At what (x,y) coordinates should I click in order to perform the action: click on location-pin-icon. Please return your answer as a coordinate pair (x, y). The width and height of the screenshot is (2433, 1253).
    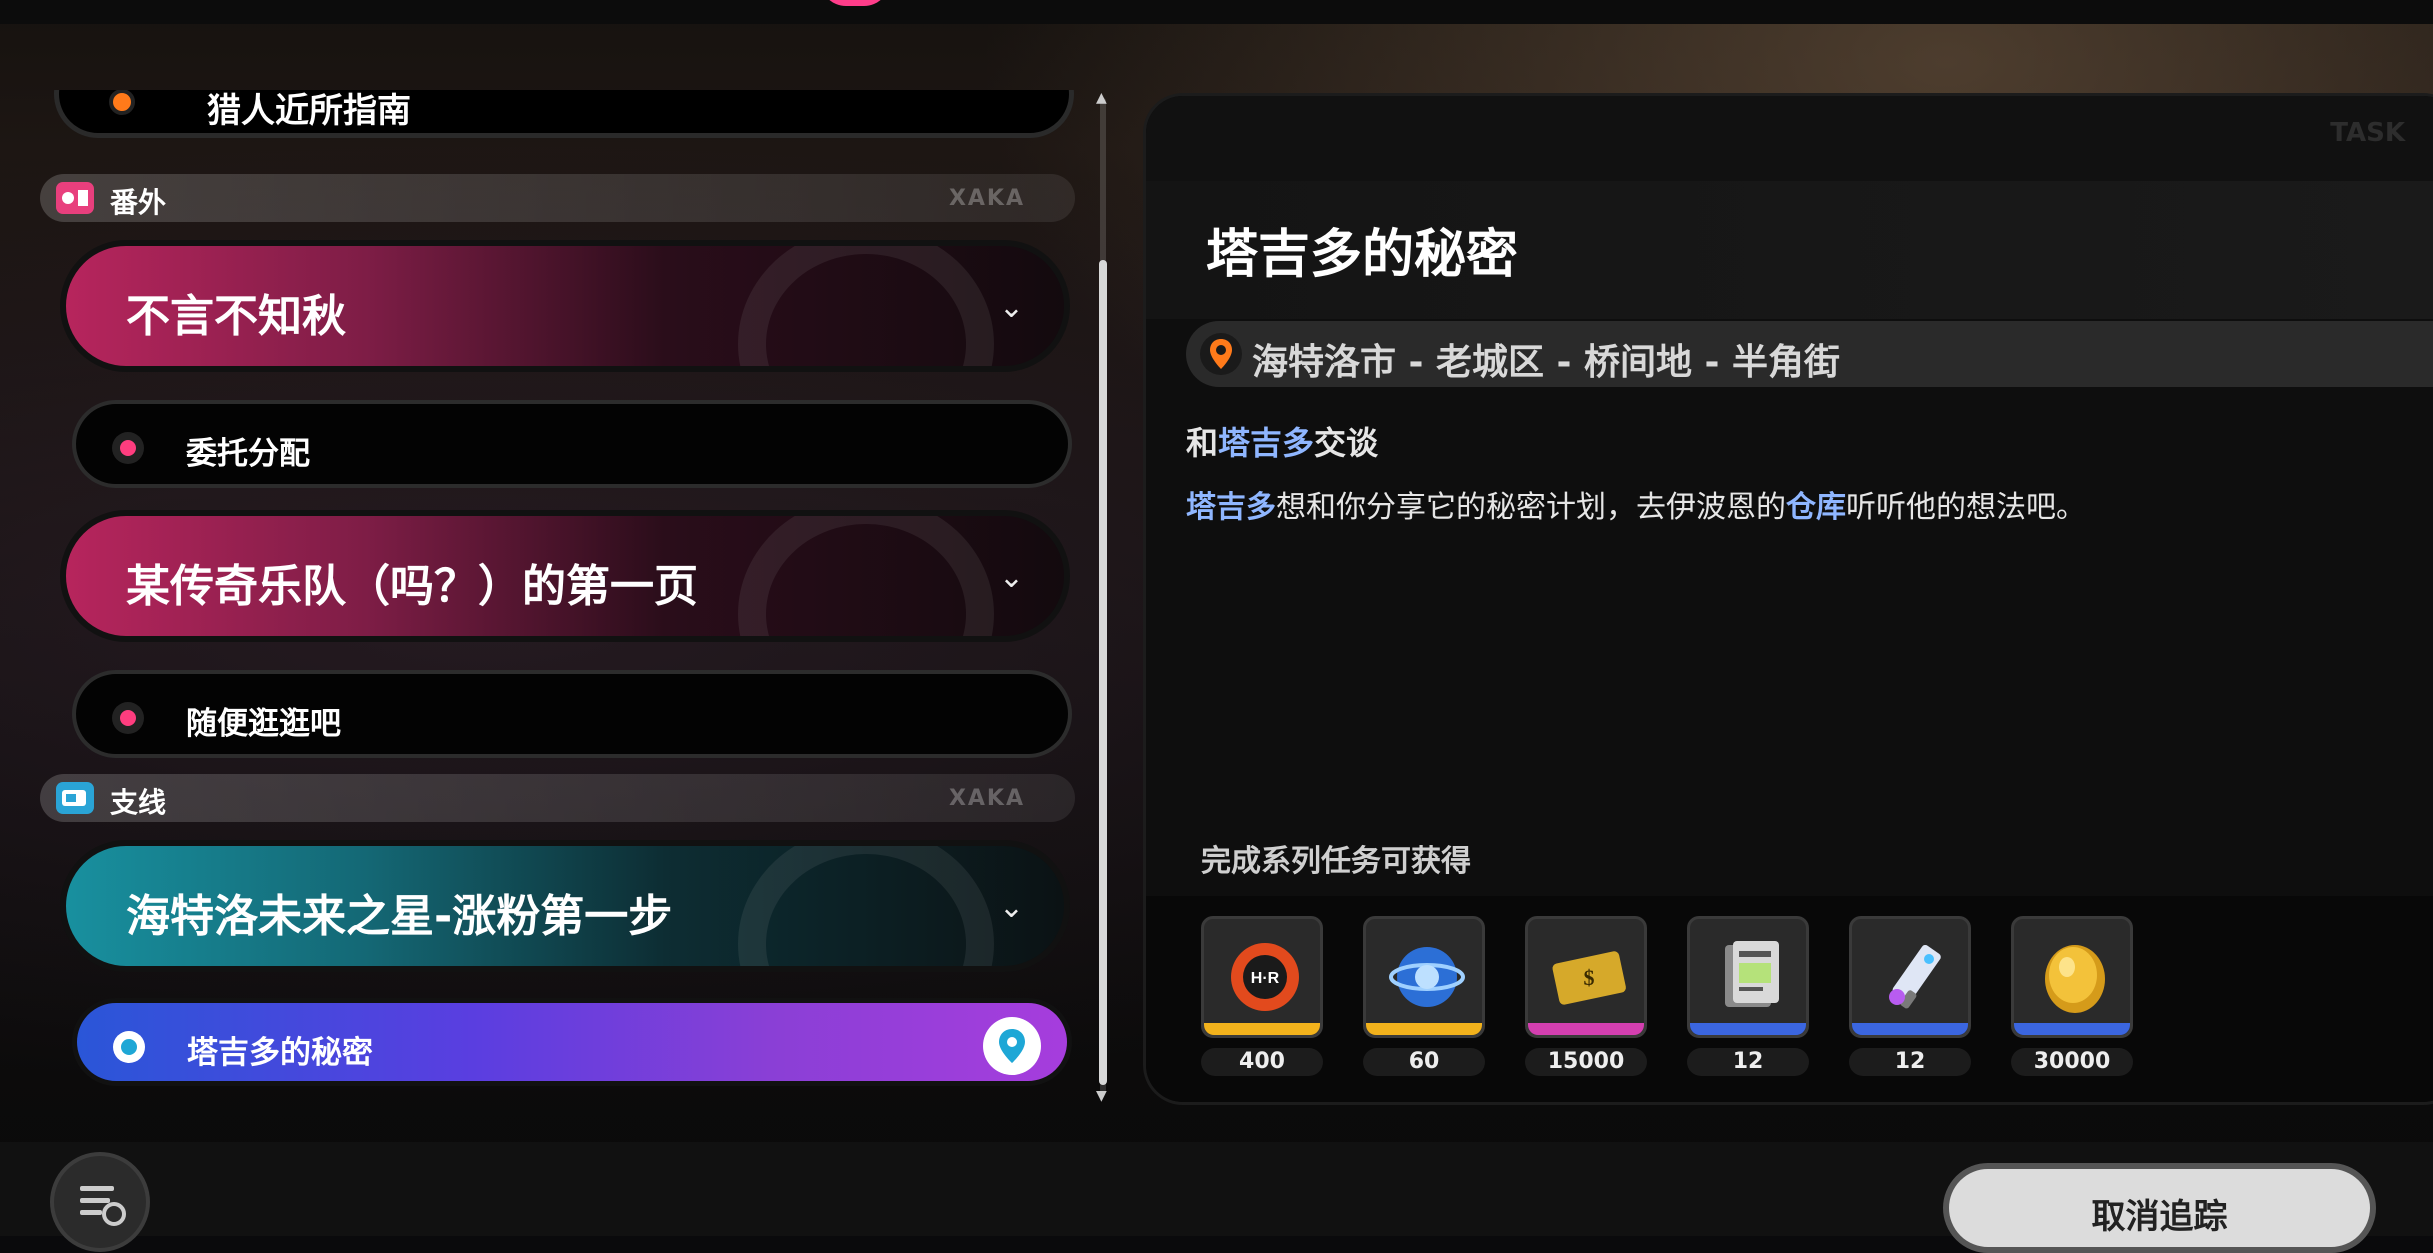
    Looking at the image, I should click on (1221, 354).